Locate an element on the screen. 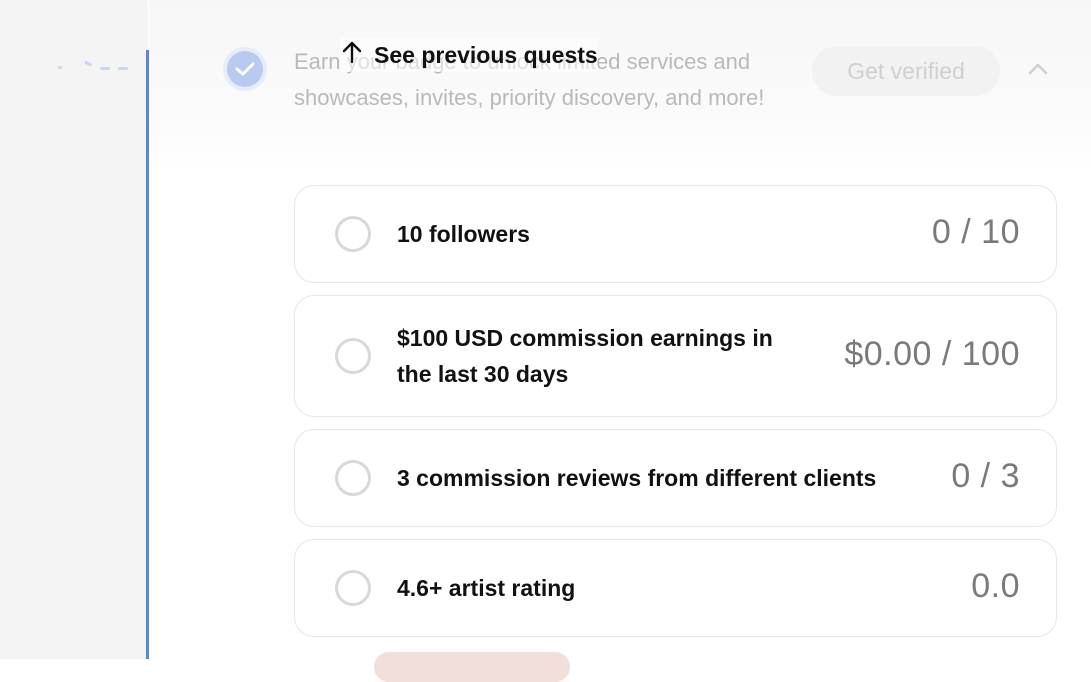 The width and height of the screenshot is (1091, 682). quest-progress: 0 / 3 is located at coordinates (985, 476).